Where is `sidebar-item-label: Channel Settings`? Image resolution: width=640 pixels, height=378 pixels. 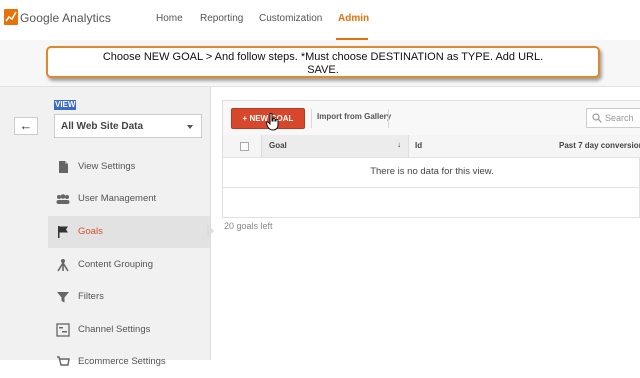
sidebar-item-label: Channel Settings is located at coordinates (114, 329).